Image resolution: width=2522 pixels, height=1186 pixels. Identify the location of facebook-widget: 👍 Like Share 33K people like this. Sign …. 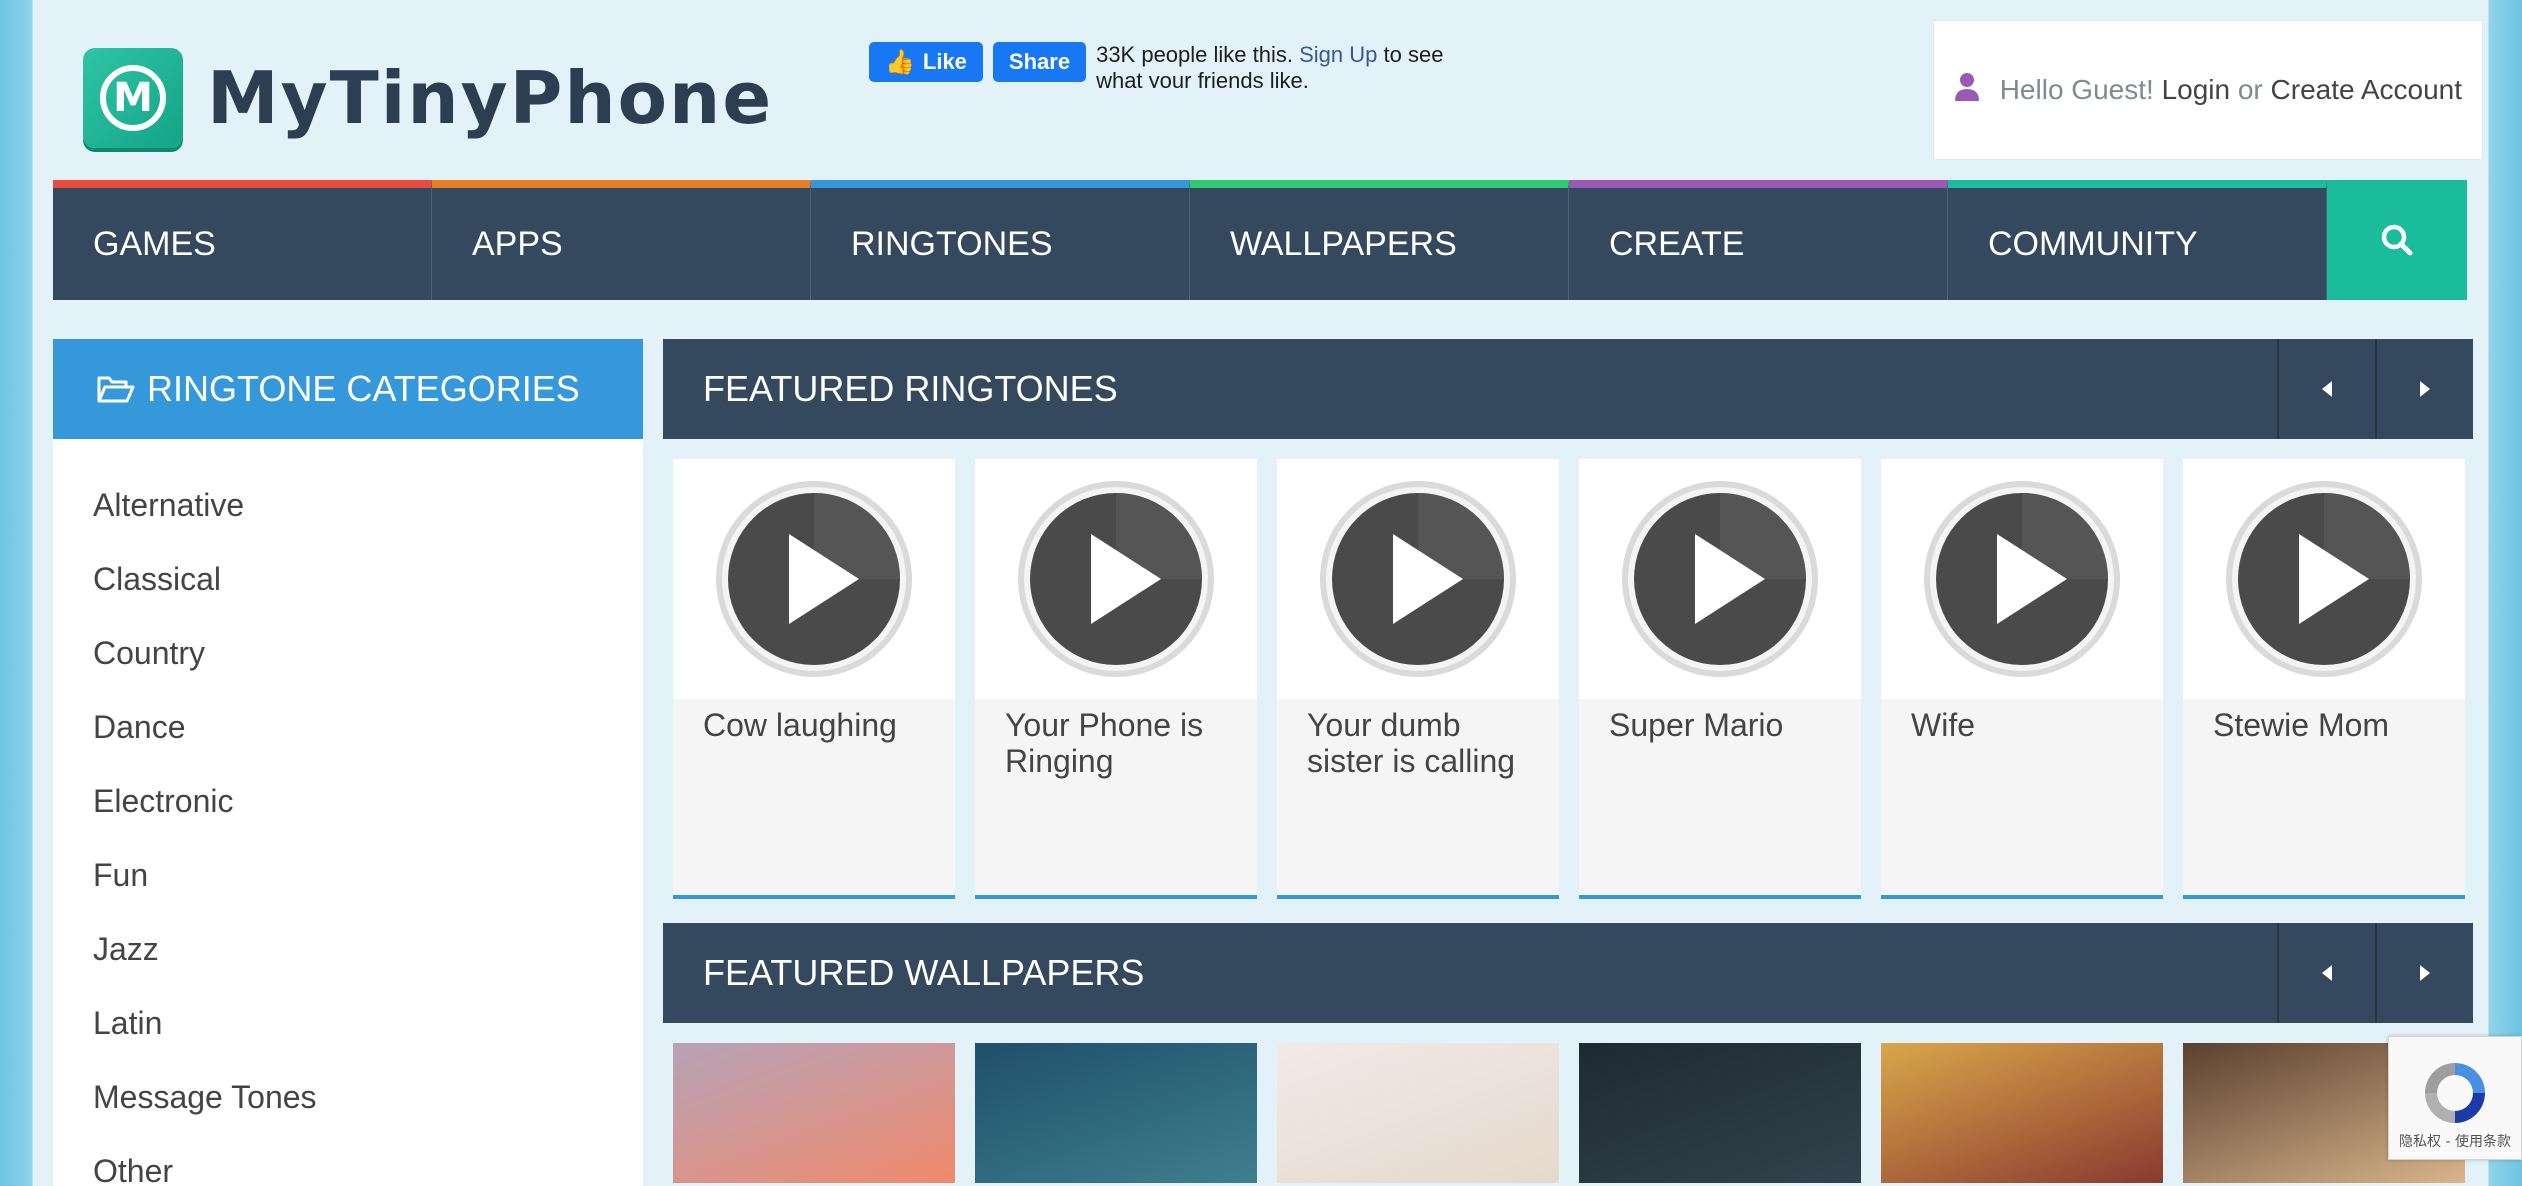
(1172, 65).